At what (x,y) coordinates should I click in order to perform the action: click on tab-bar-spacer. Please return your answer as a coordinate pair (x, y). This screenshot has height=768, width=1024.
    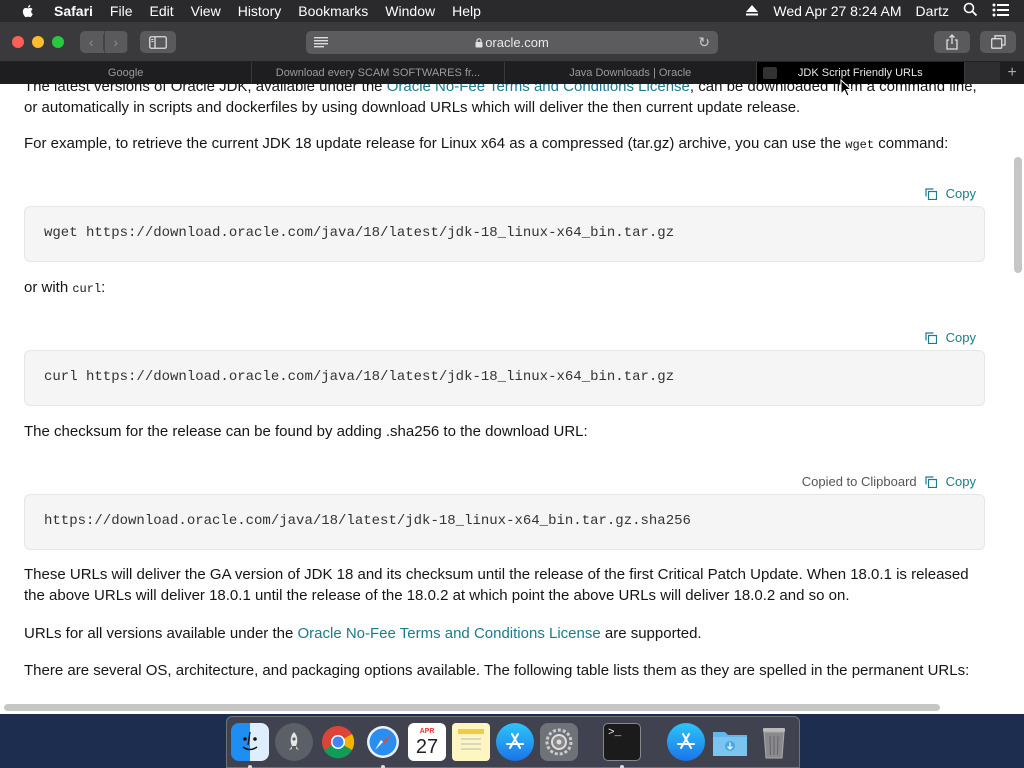
    Looking at the image, I should click on (982, 73).